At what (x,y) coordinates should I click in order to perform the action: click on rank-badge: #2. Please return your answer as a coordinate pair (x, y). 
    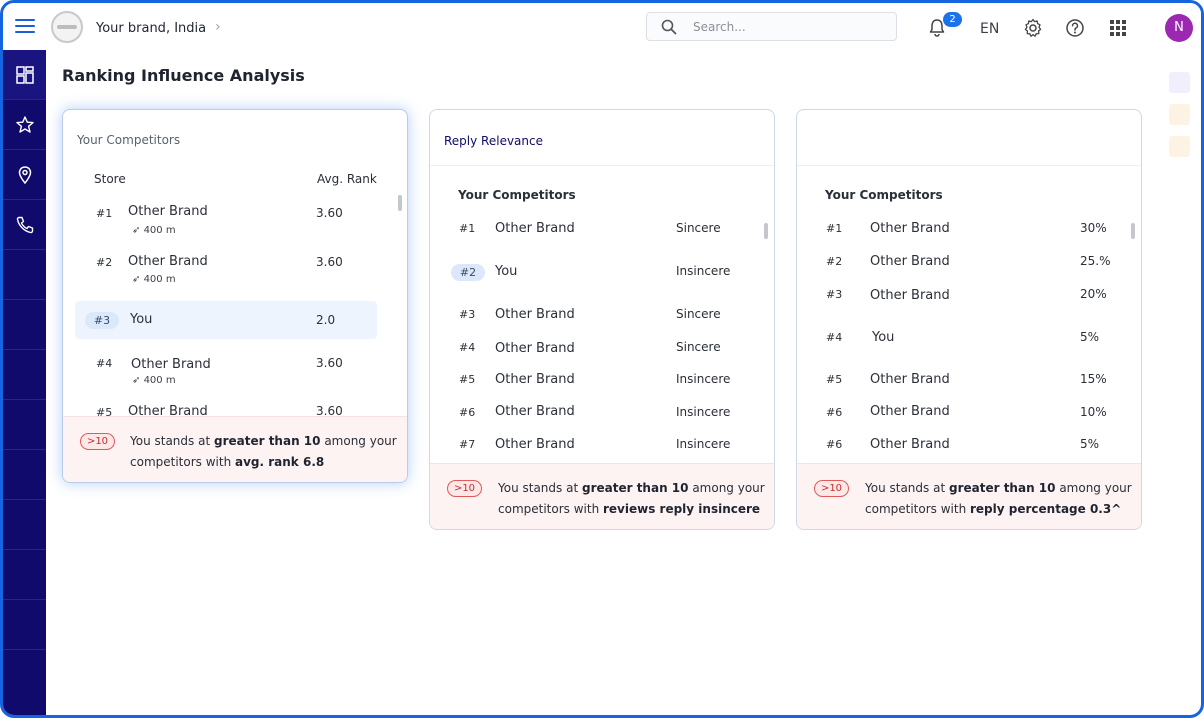
    Looking at the image, I should click on (468, 272).